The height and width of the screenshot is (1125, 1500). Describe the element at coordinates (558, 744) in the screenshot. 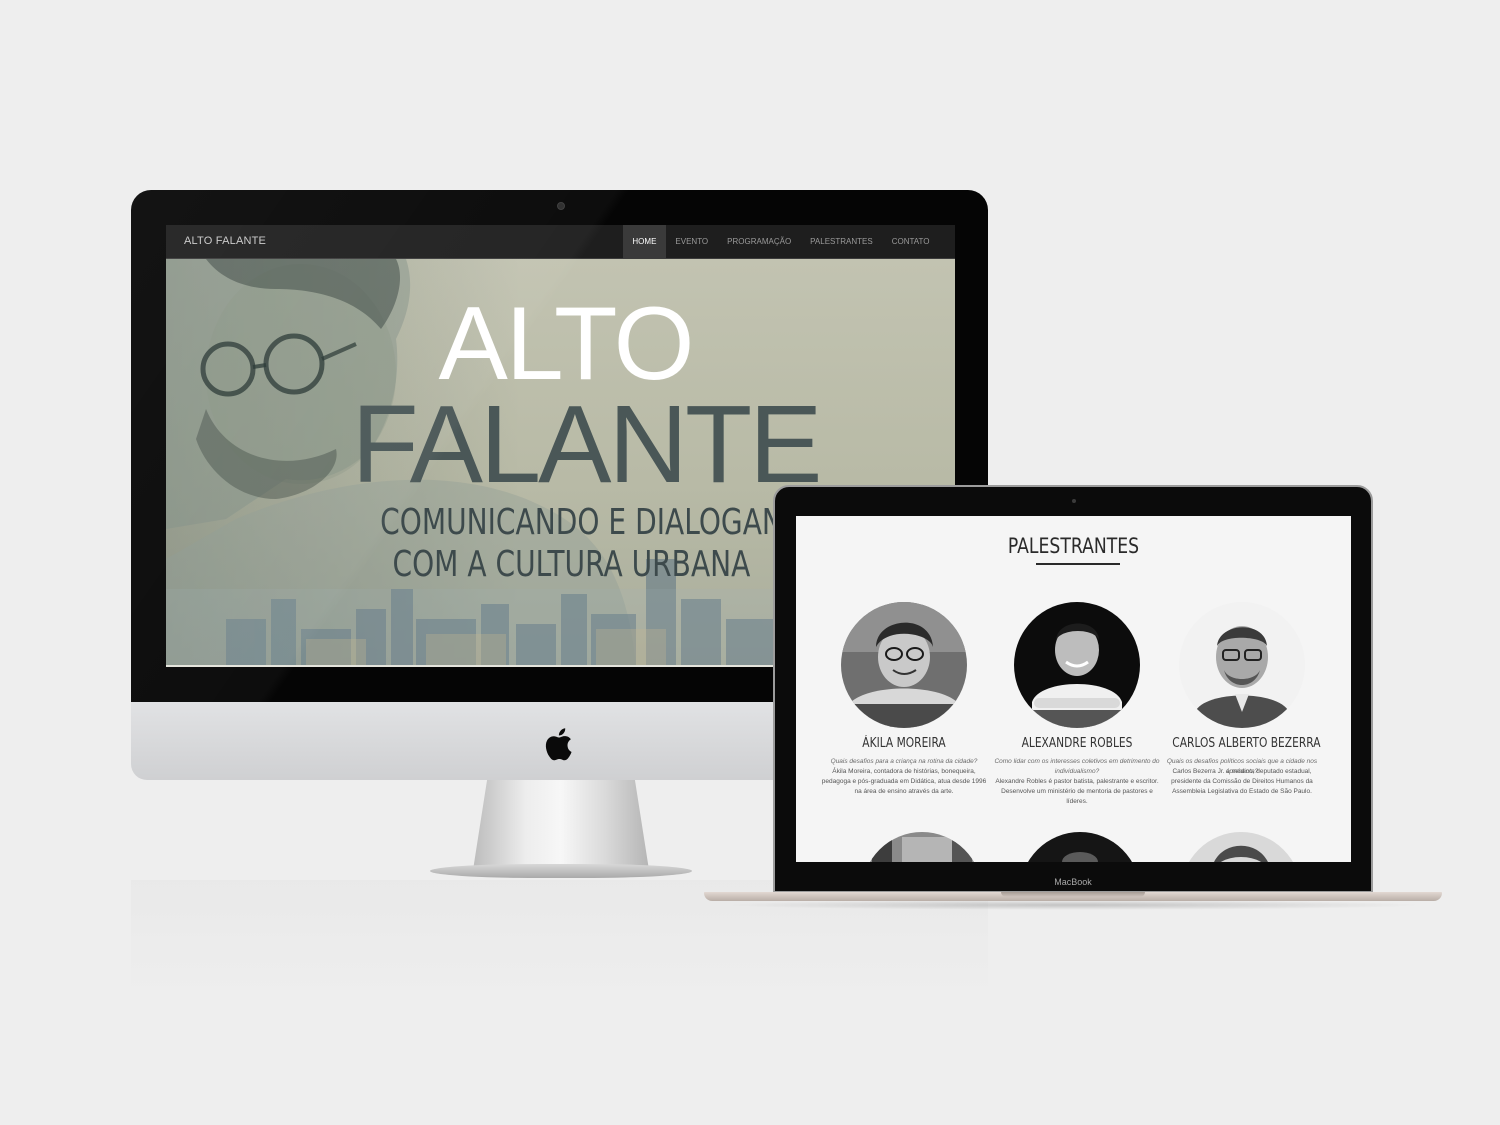

I see `apple-logo-icon` at that location.